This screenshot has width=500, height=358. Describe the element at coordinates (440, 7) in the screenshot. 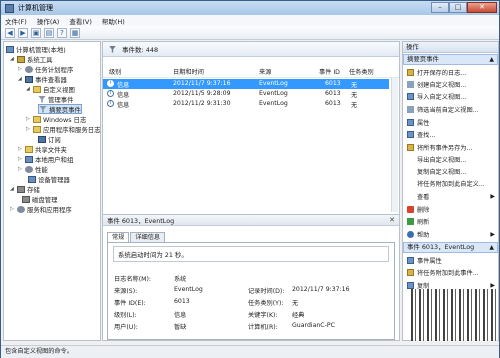

I see `minimize-button: –` at that location.